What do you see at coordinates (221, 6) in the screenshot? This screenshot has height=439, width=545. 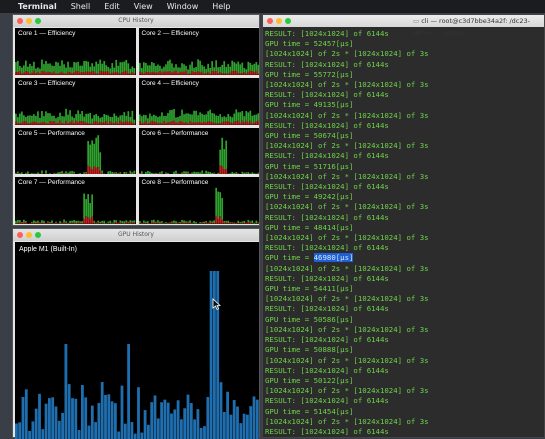 I see `menu-help: Help` at bounding box center [221, 6].